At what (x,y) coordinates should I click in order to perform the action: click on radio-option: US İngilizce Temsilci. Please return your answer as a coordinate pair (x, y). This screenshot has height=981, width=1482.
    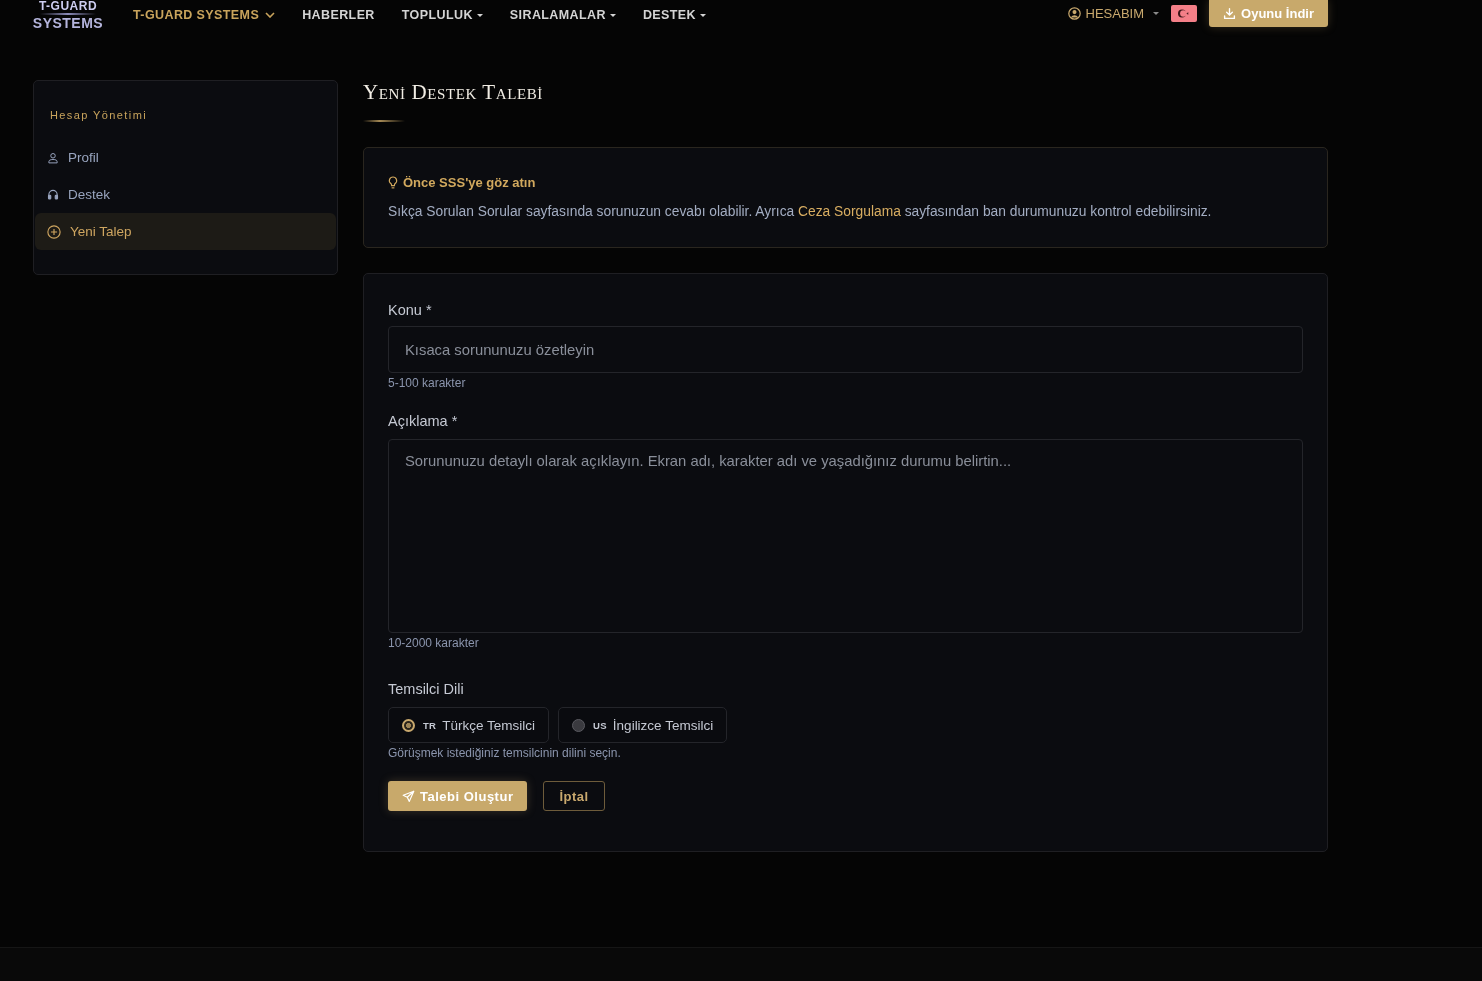
    Looking at the image, I should click on (643, 725).